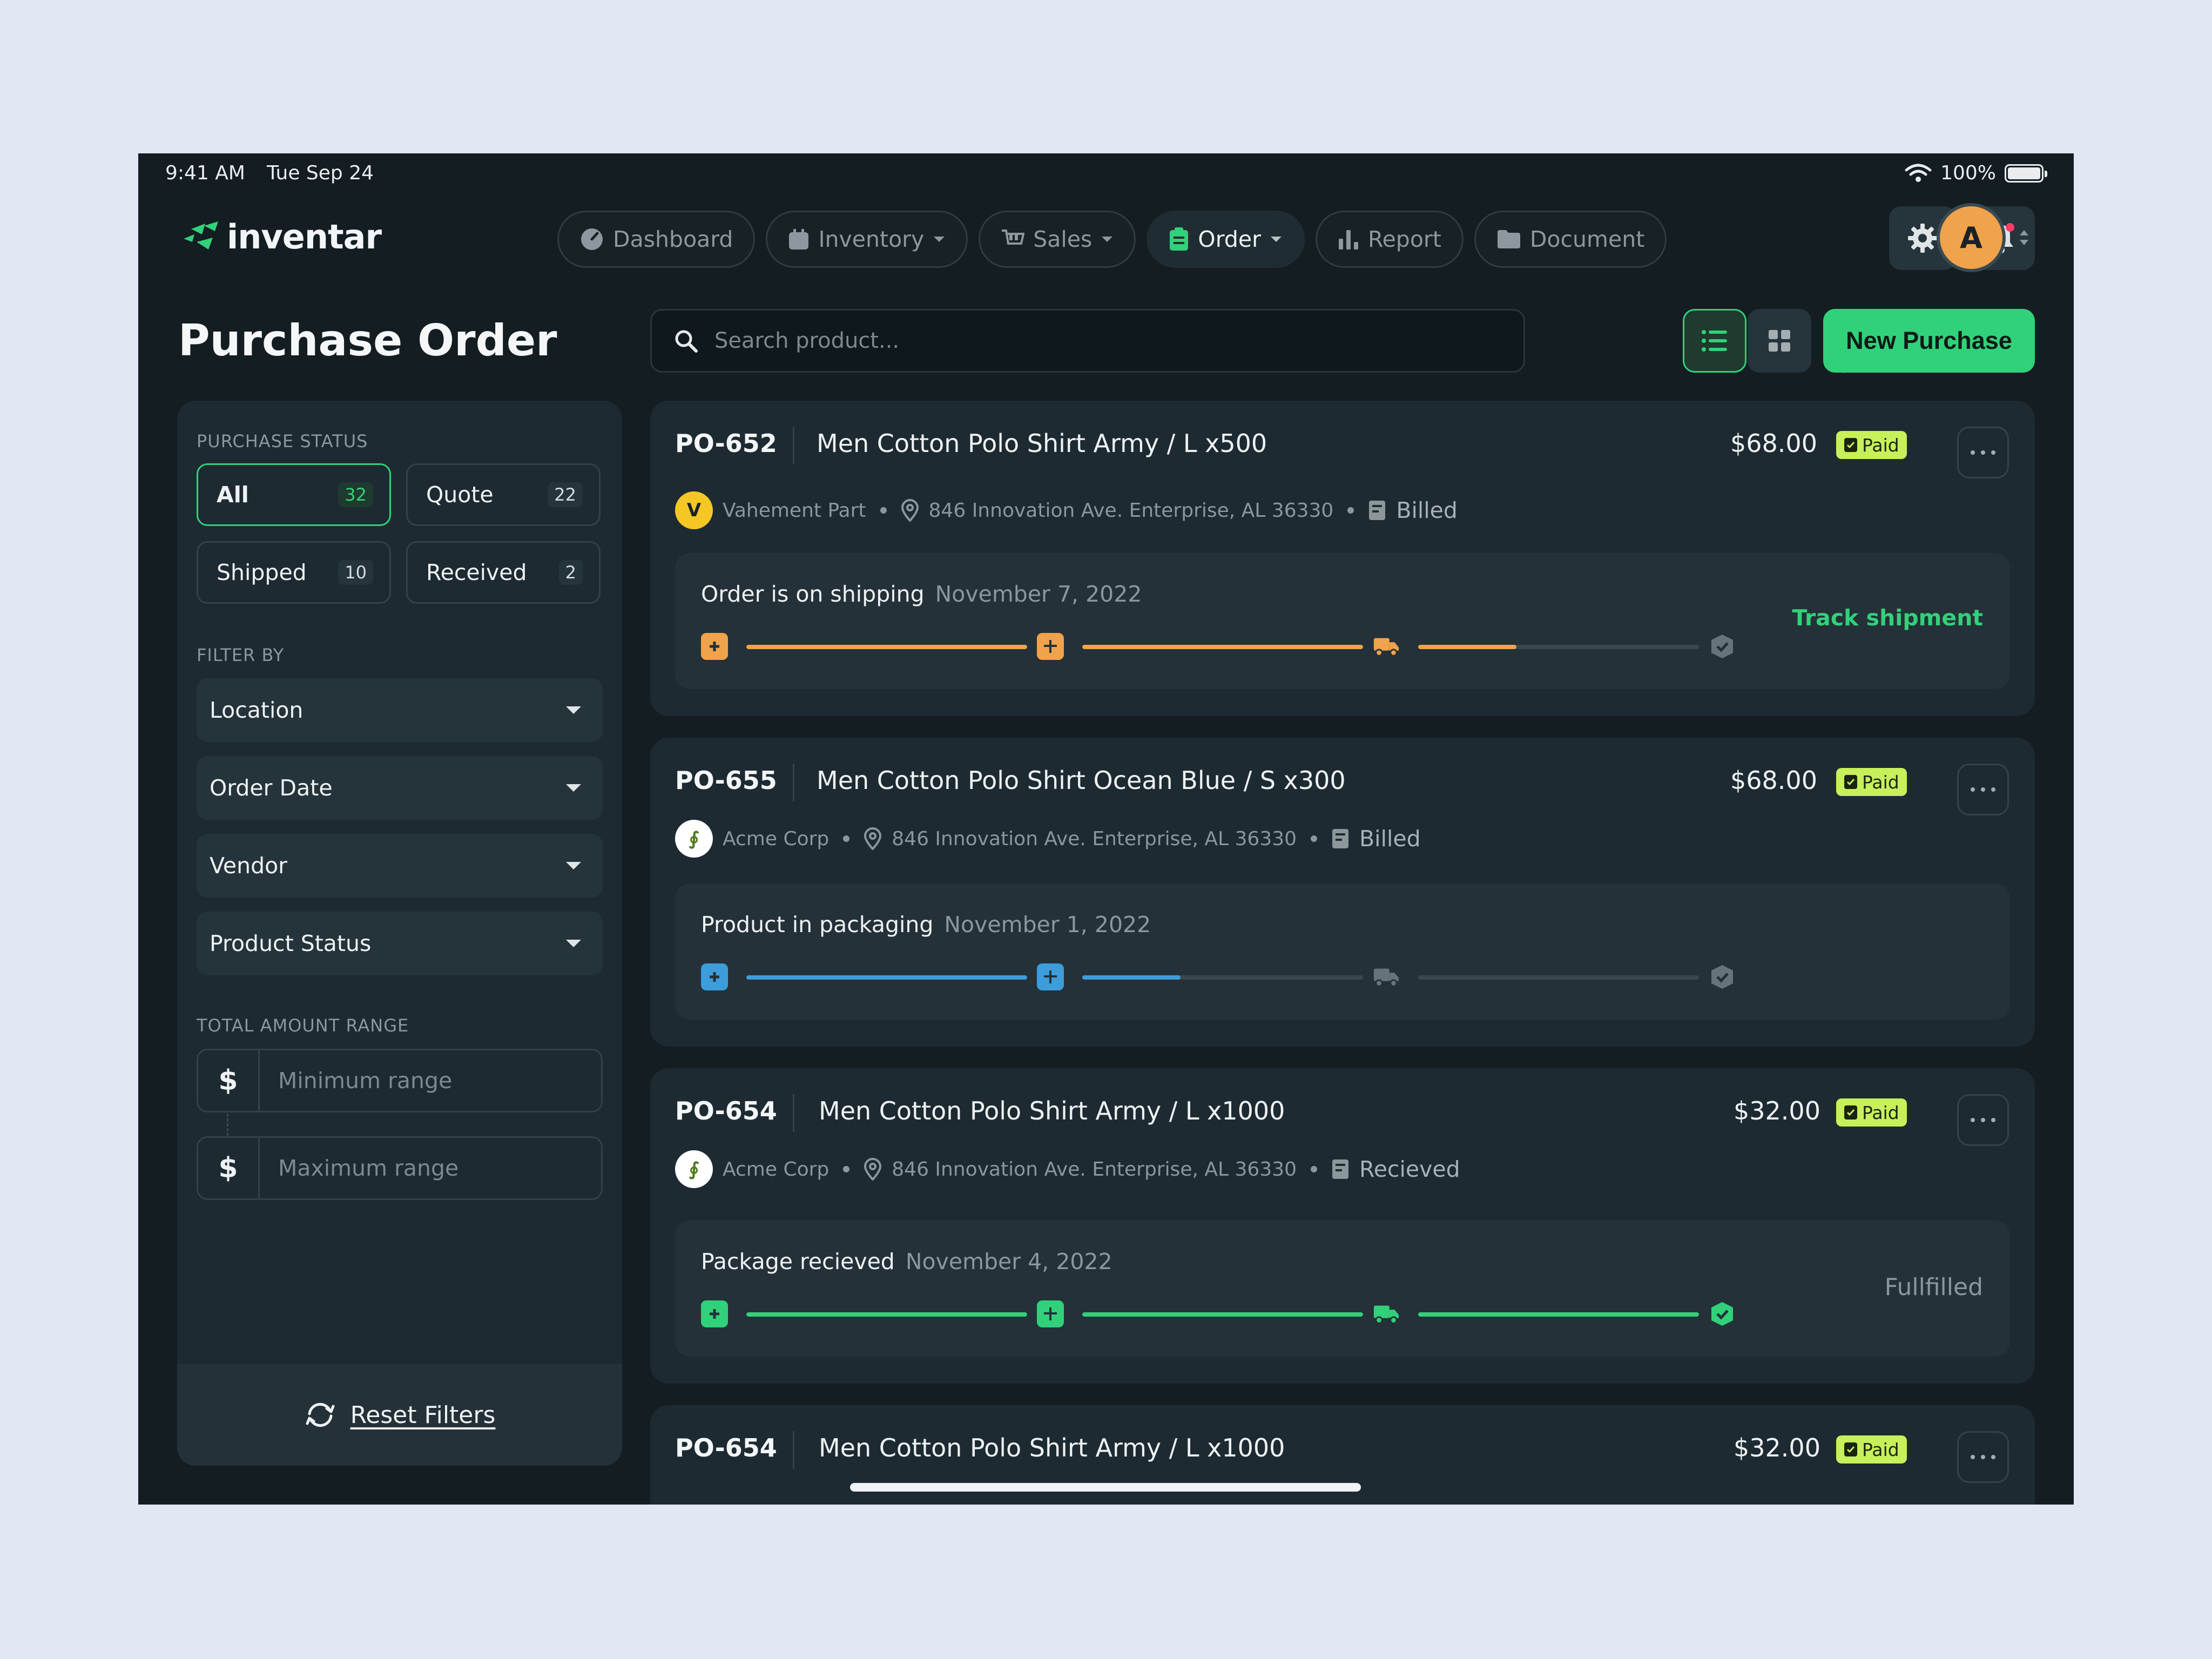 The image size is (2212, 1659). I want to click on product-status-dropdown: Product Status, so click(400, 943).